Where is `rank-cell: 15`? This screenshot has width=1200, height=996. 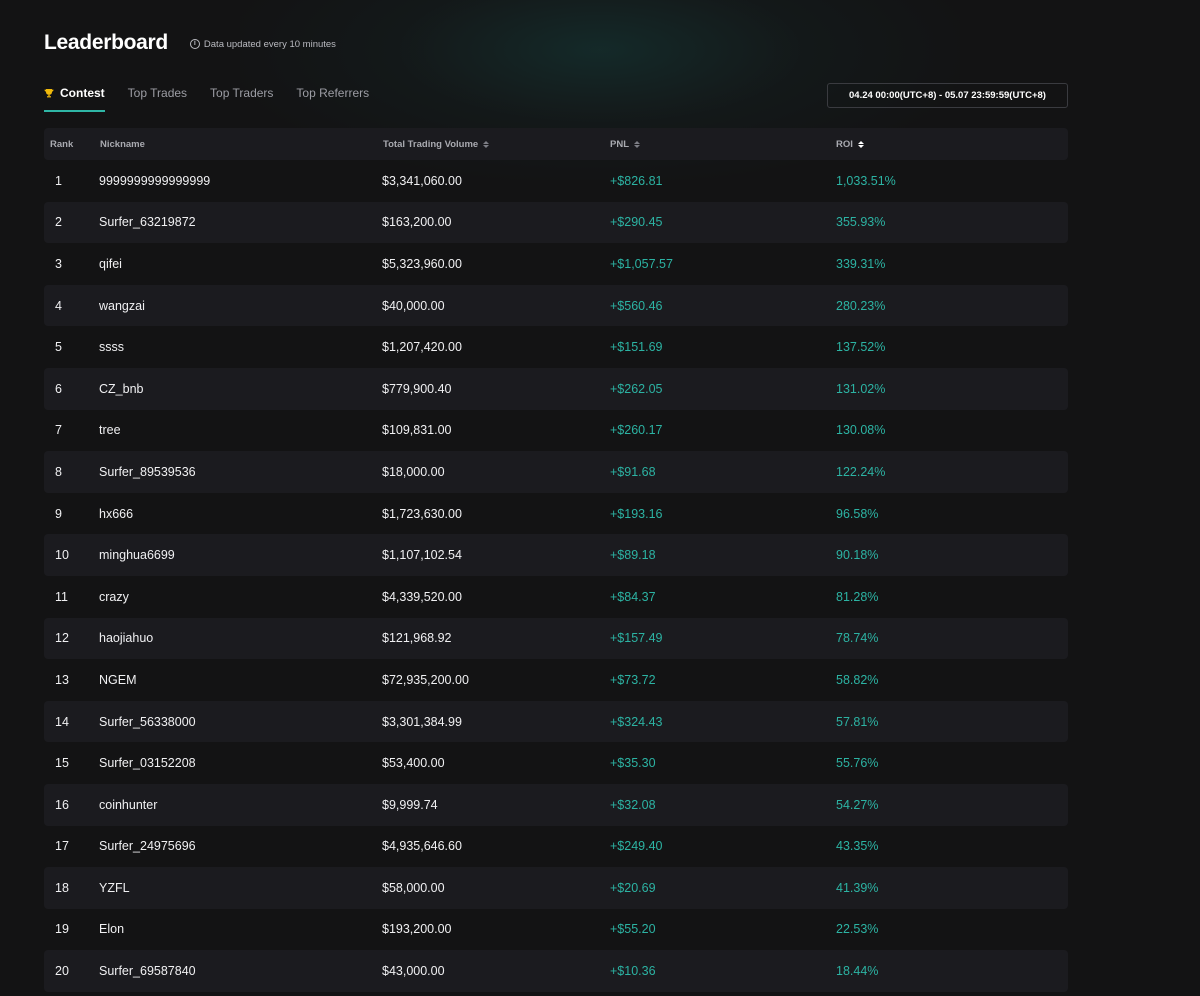 rank-cell: 15 is located at coordinates (62, 763).